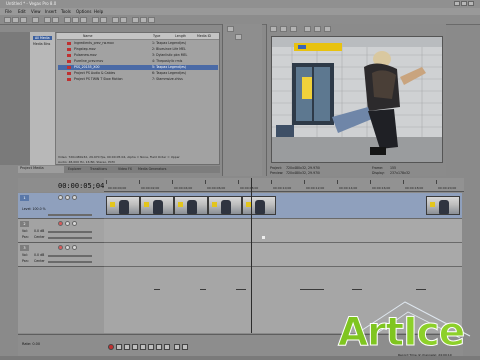 This screenshot has height=360, width=480. What do you see at coordinates (25, 237) in the screenshot?
I see `pan-label: Pan:` at bounding box center [25, 237].